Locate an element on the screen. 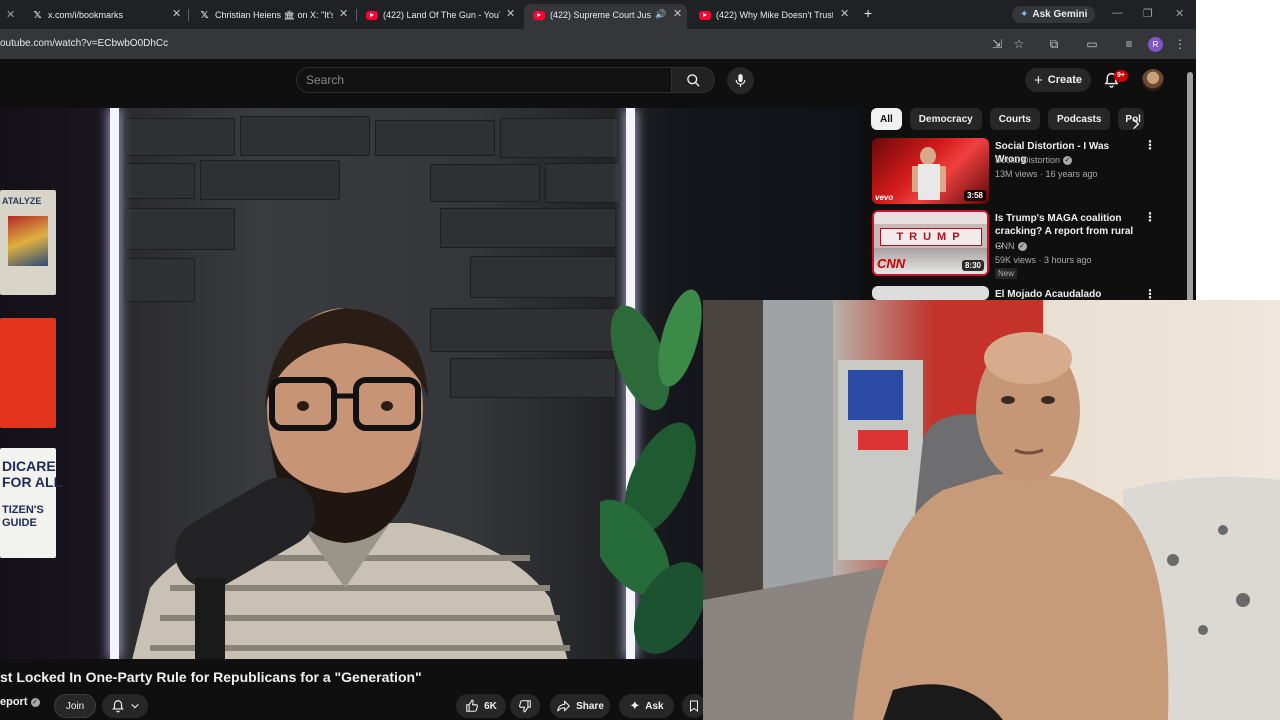  cnn-logo: CNN is located at coordinates (891, 263).